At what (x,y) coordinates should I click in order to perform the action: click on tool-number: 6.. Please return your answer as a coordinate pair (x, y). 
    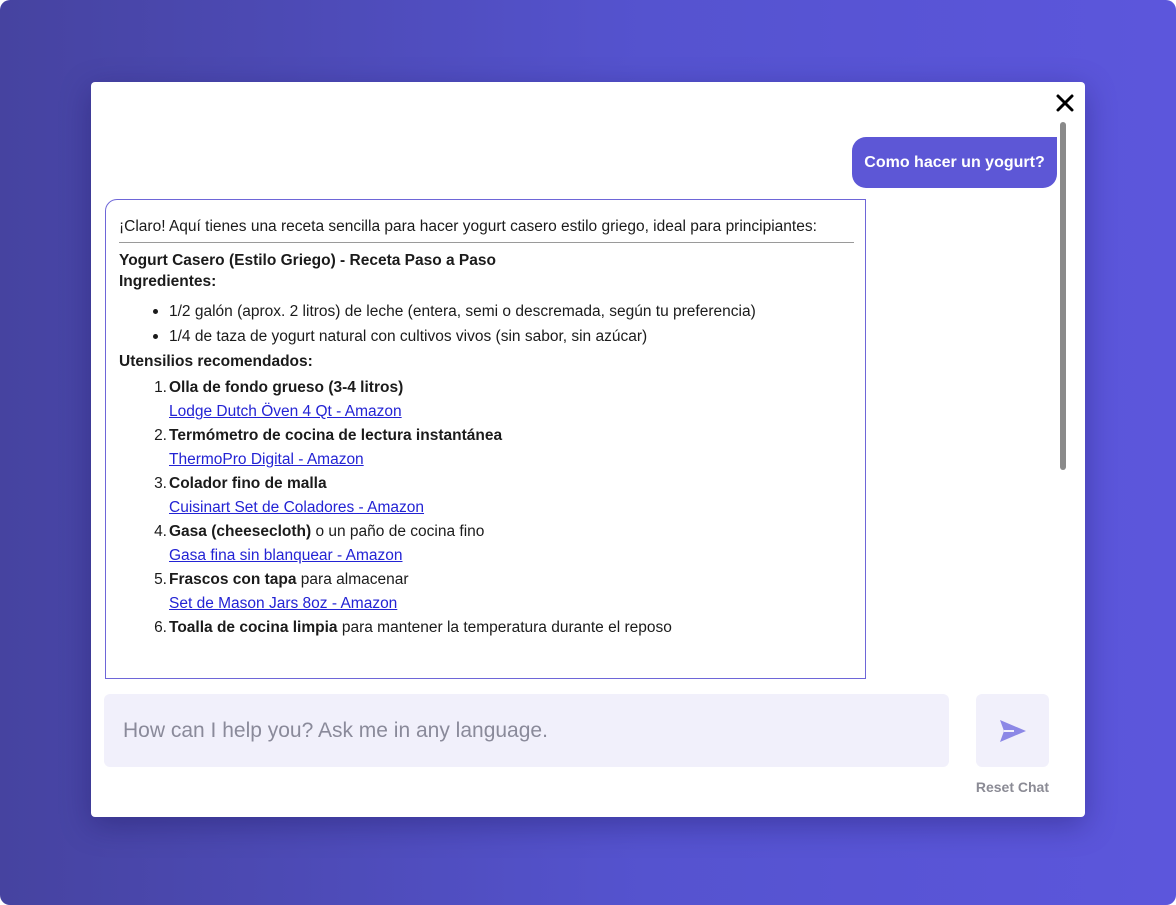
    Looking at the image, I should click on (160, 627).